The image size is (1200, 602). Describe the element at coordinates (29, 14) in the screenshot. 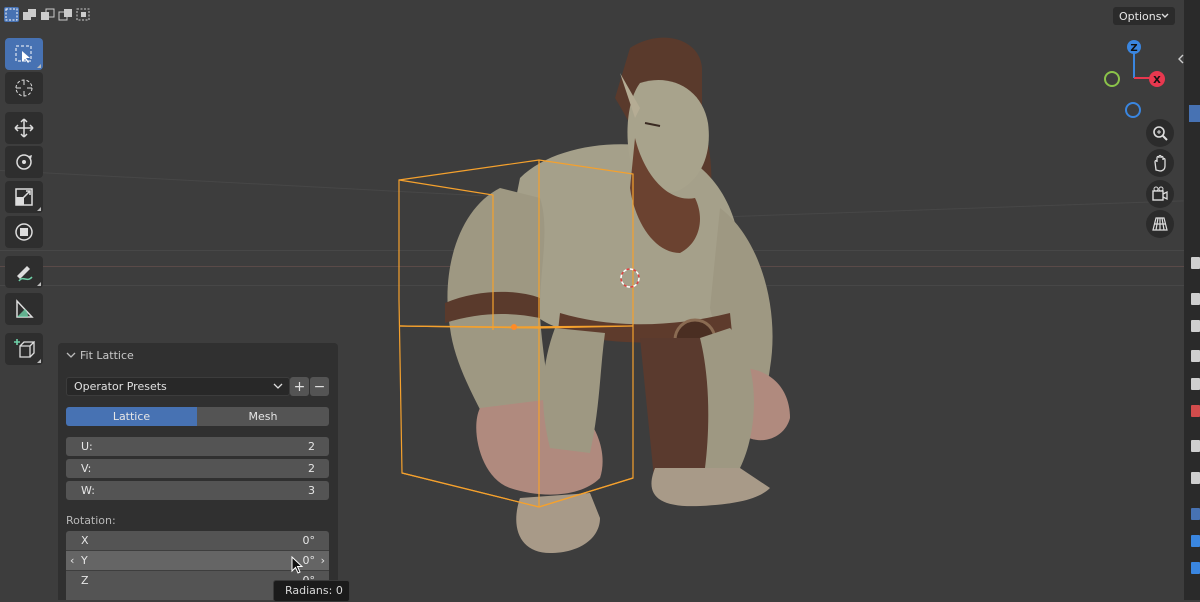

I see `select-extend-icon` at that location.